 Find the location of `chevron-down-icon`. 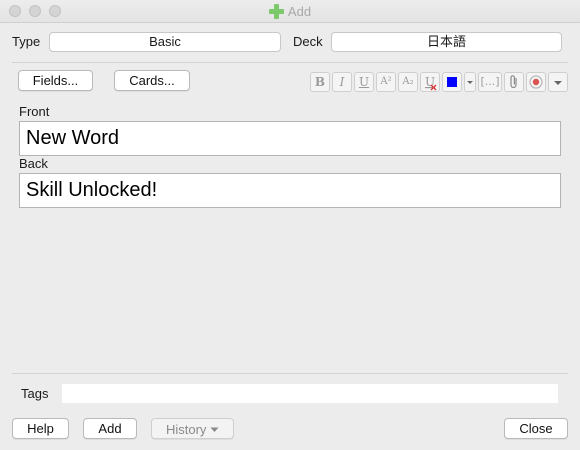

chevron-down-icon is located at coordinates (214, 428).